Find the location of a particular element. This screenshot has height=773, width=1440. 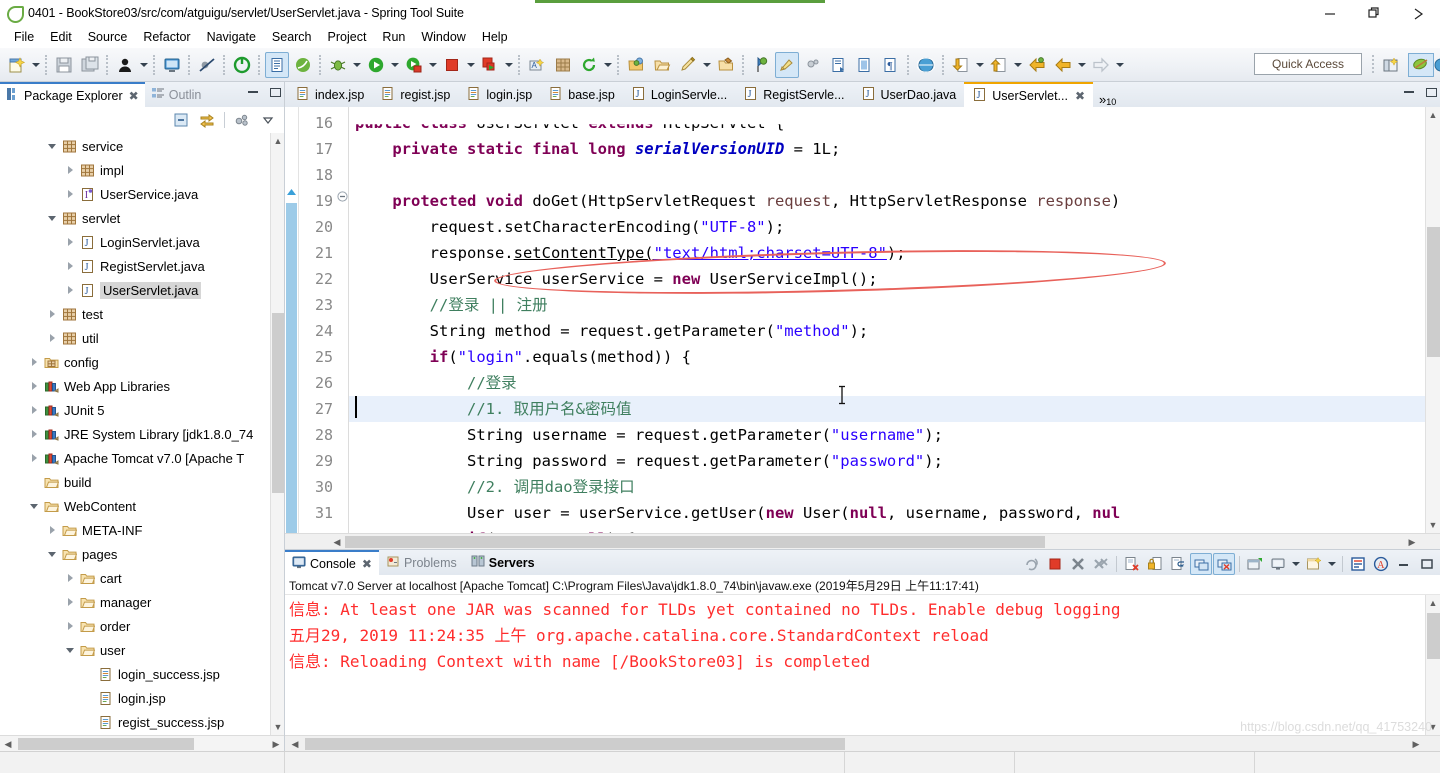

forward-dropdown-icon is located at coordinates (1120, 65).